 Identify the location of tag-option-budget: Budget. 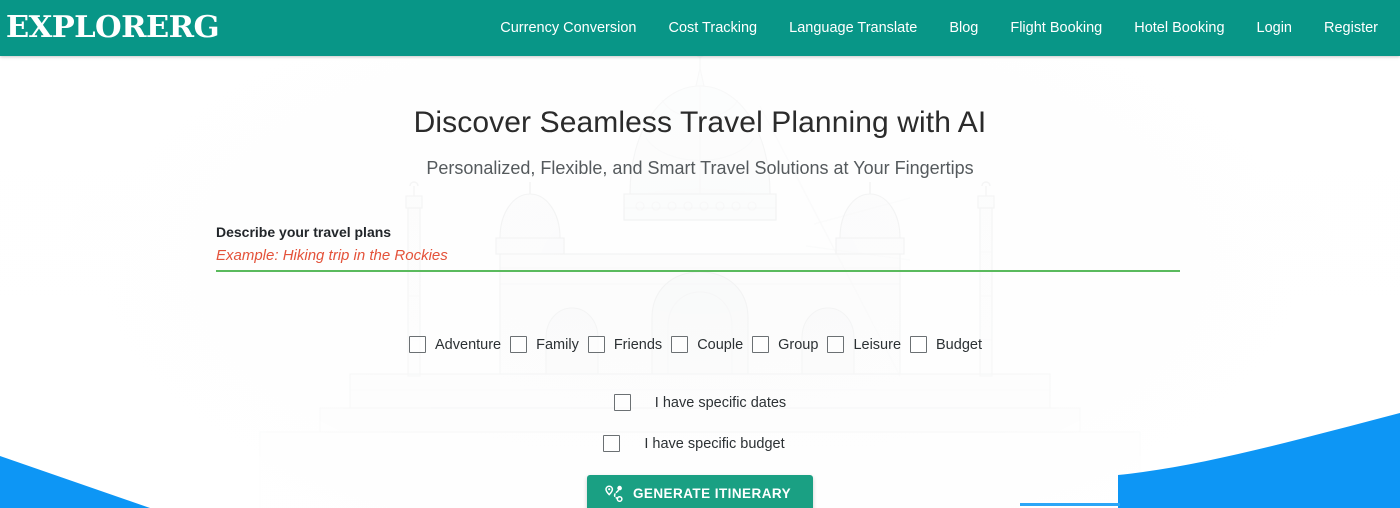
(950, 344).